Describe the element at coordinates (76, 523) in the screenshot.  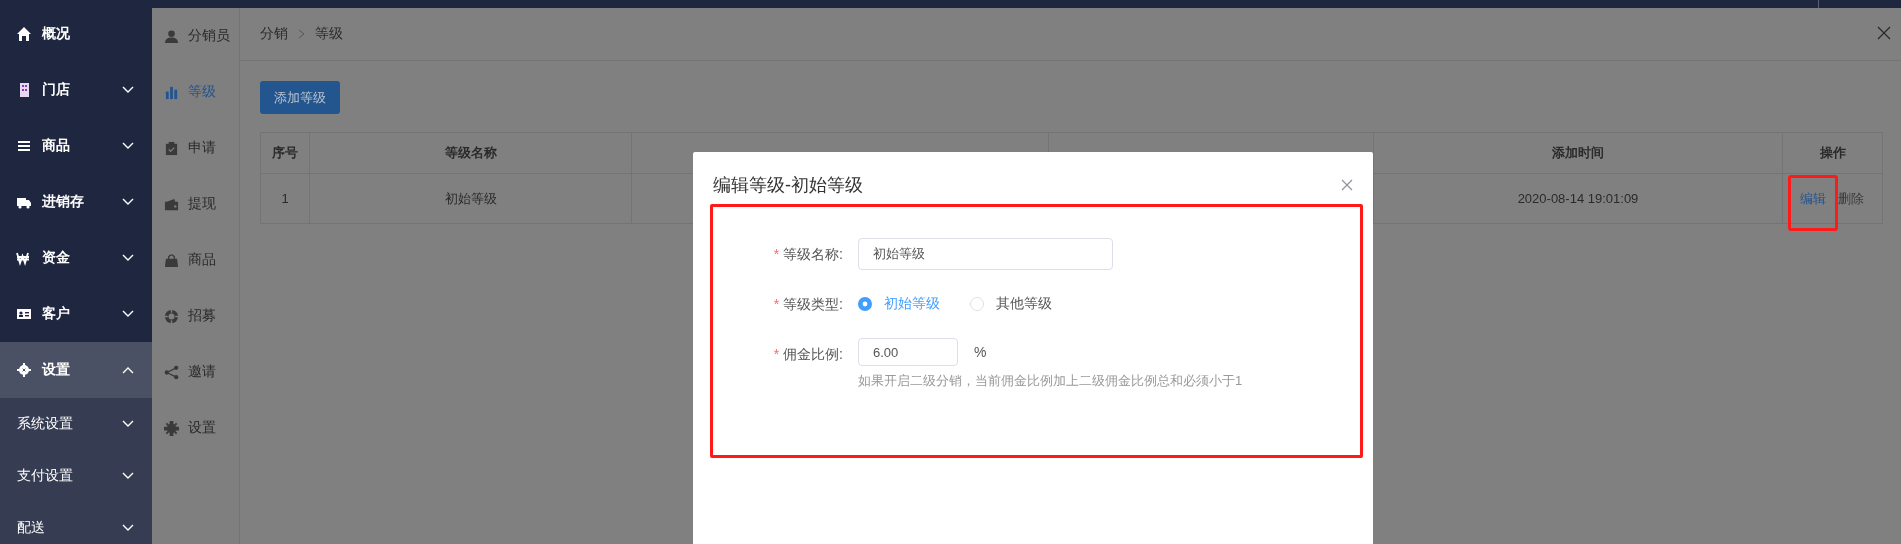
I see `sidebar-subitem: 配送` at that location.